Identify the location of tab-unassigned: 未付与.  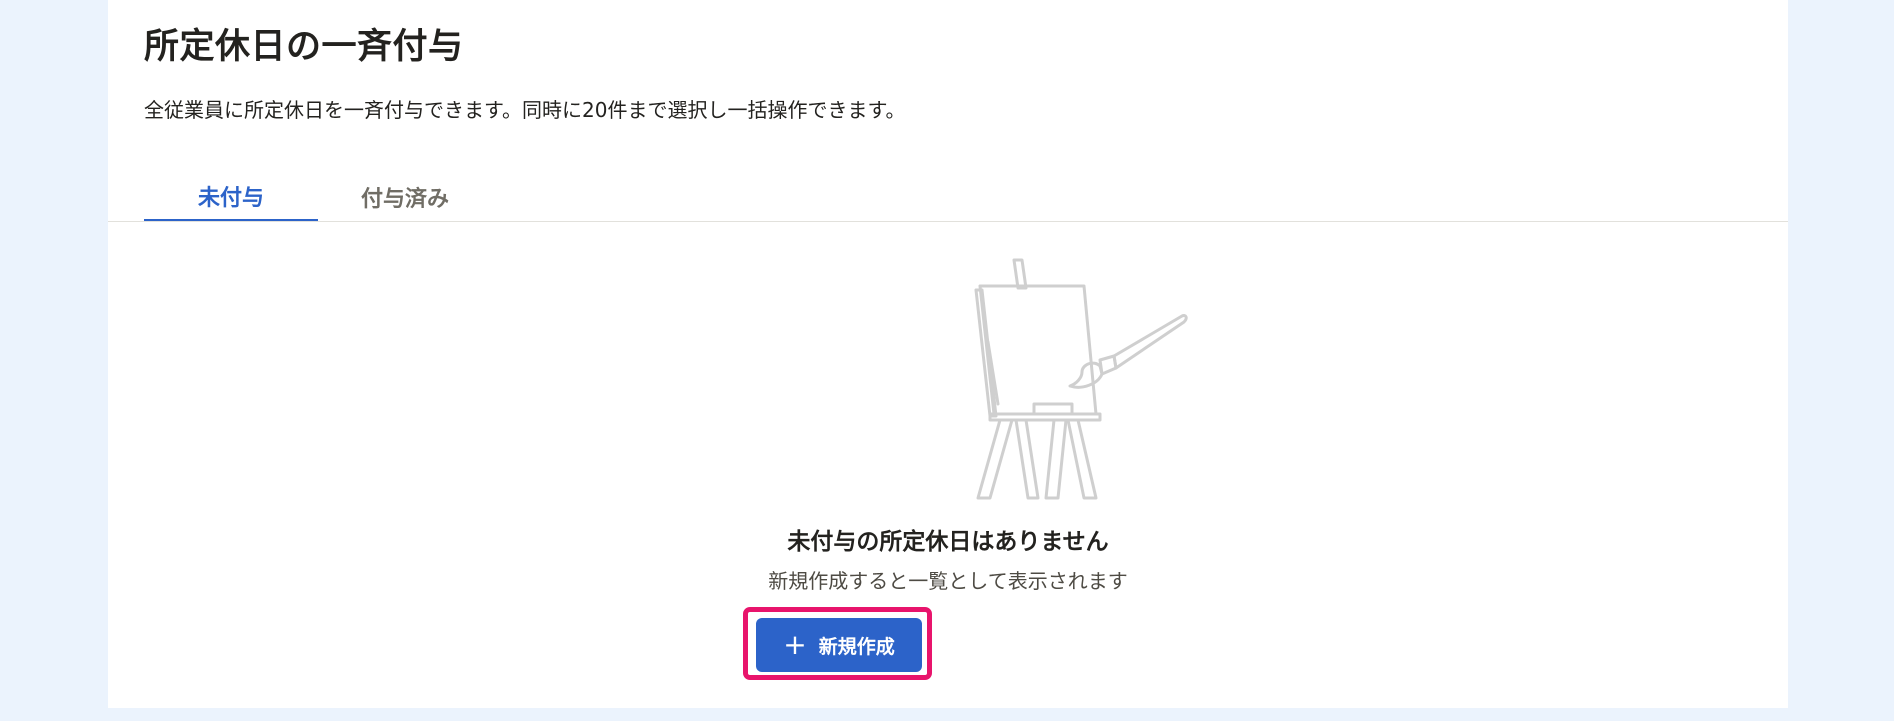
(231, 197).